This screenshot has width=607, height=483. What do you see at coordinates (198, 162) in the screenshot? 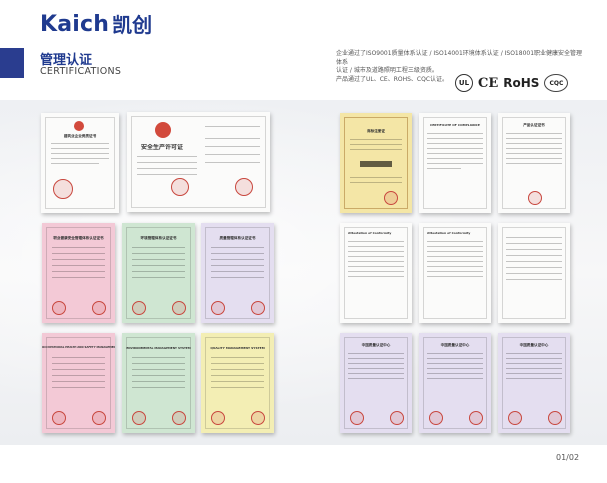
I see `certificate-safety-license: 安全生产许可证` at bounding box center [198, 162].